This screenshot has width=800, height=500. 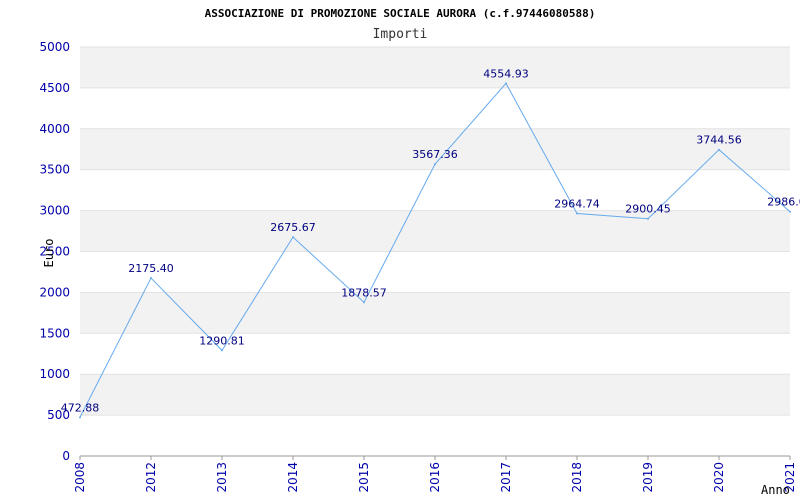 What do you see at coordinates (54, 333) in the screenshot?
I see `y-tick-label: 1500` at bounding box center [54, 333].